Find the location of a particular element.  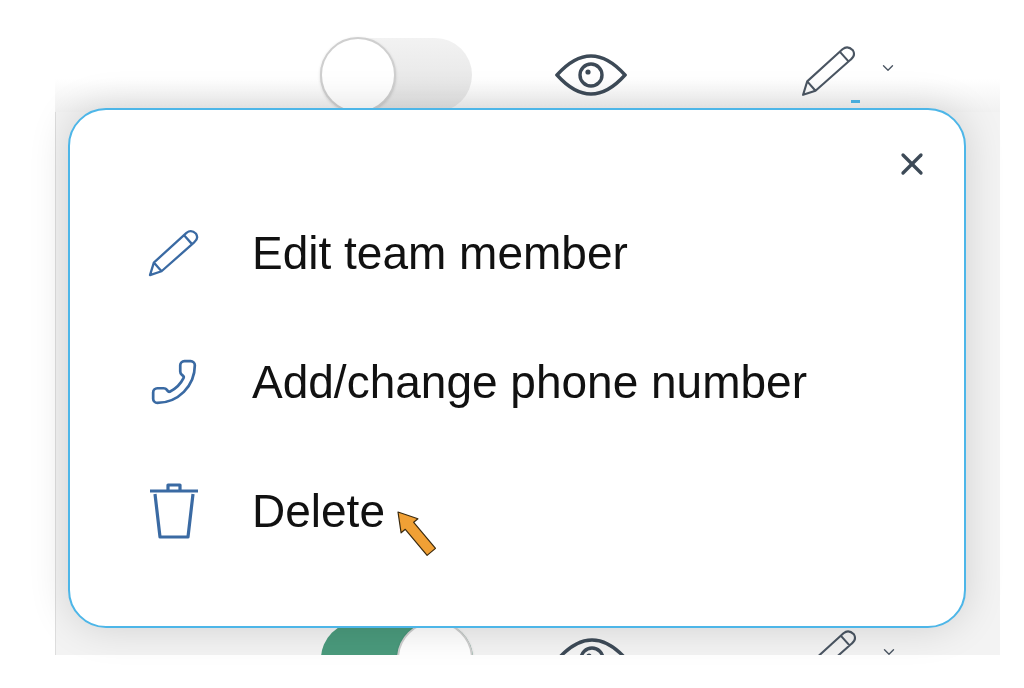

menu-item: Add/change phone number is located at coordinates (477, 381).